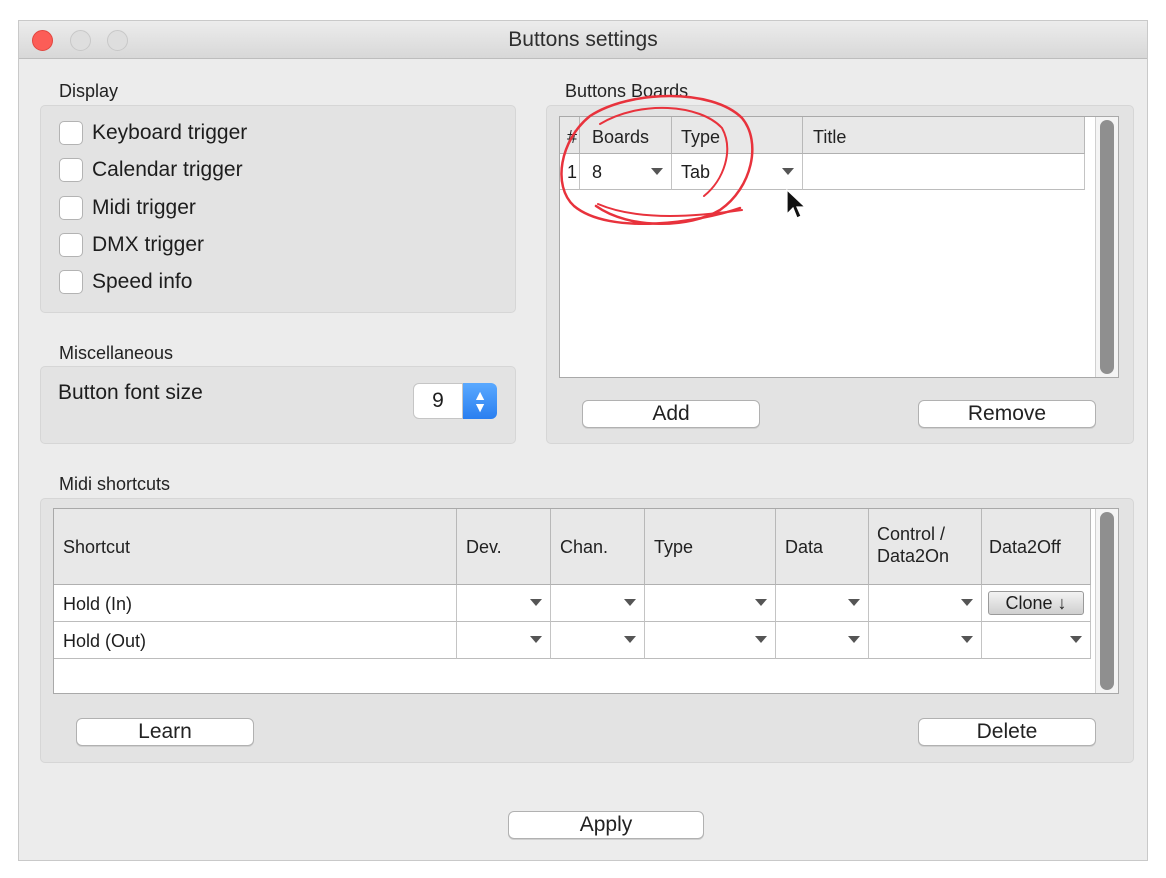 The height and width of the screenshot is (878, 1166). Describe the element at coordinates (664, 152) in the screenshot. I see `red-circle-annotation-stroke` at that location.